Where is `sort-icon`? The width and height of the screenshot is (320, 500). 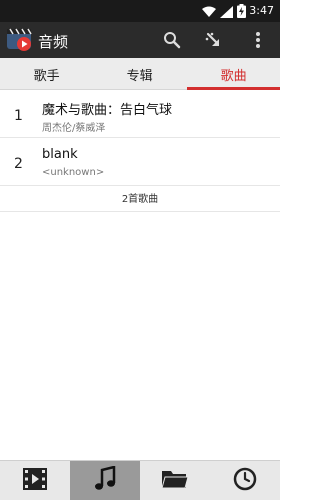 sort-icon is located at coordinates (213, 40).